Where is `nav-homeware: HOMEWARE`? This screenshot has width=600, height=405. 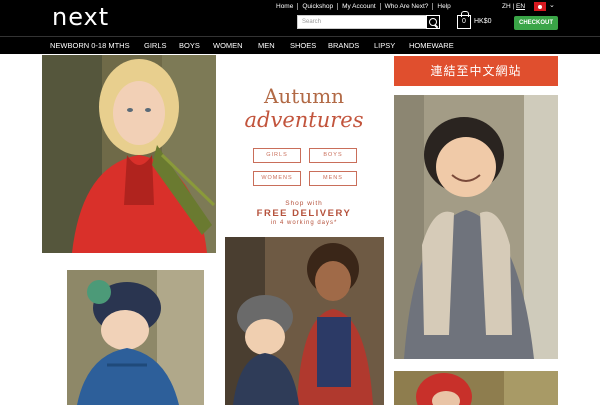 nav-homeware: HOMEWARE is located at coordinates (431, 45).